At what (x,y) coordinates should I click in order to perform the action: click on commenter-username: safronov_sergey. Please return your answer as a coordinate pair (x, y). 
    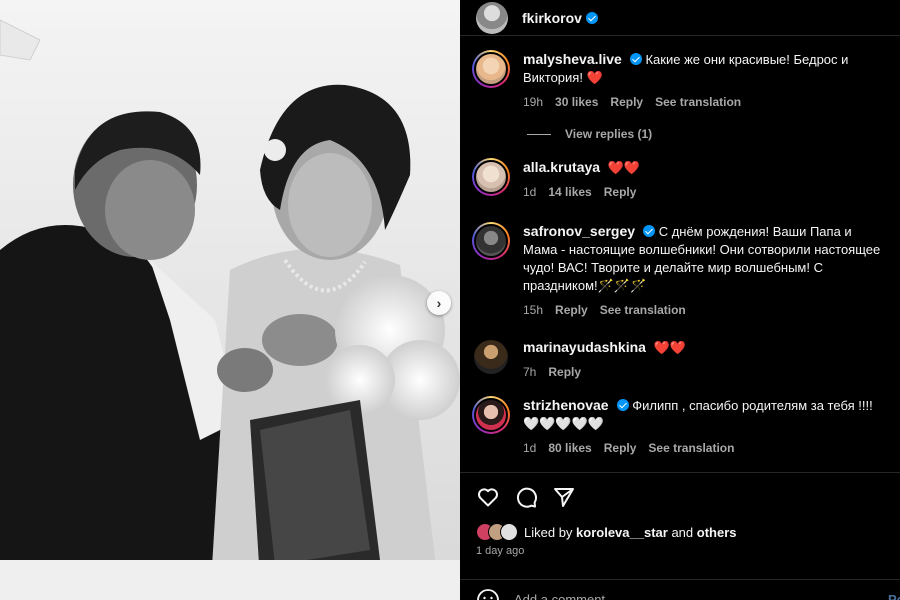
    Looking at the image, I should click on (579, 231).